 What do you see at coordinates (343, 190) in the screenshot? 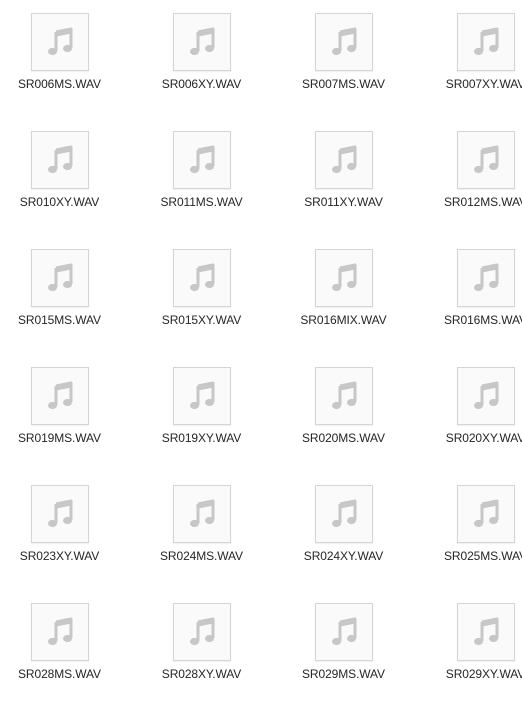
I see `file-item: SR011XY.WAV` at bounding box center [343, 190].